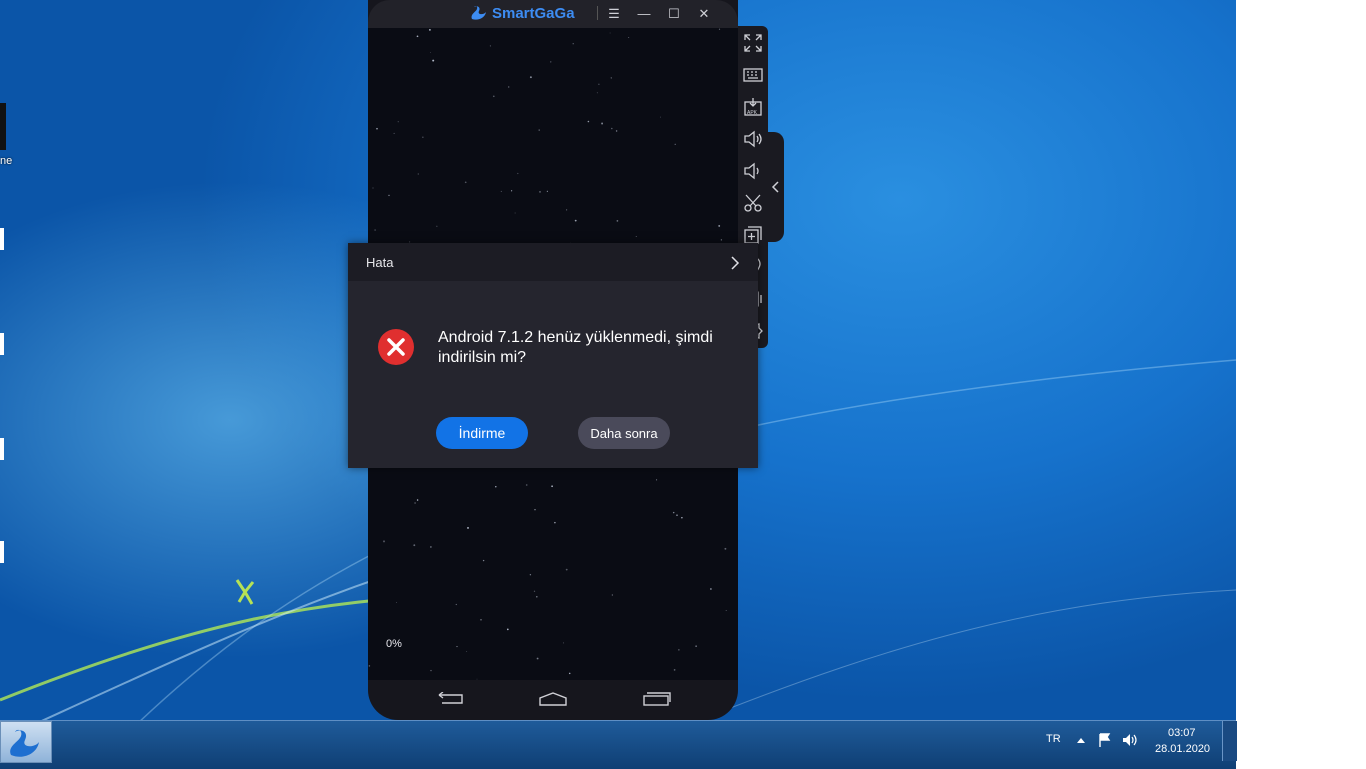  What do you see at coordinates (1130, 740) in the screenshot?
I see `volume-icon` at bounding box center [1130, 740].